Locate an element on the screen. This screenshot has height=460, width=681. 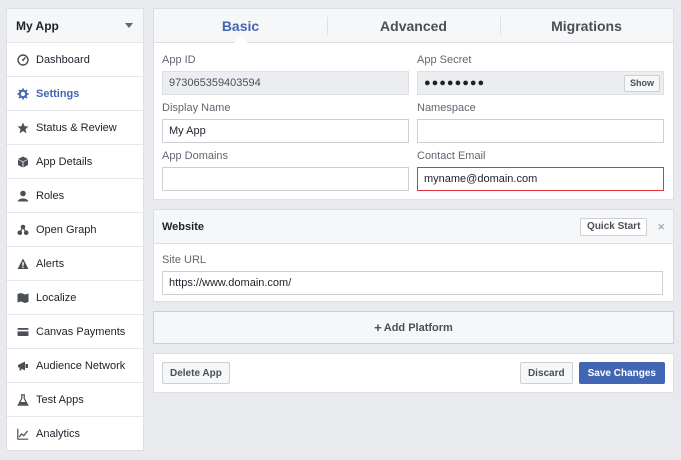
sidebar-item-dashboard: Dashboard is located at coordinates (75, 60).